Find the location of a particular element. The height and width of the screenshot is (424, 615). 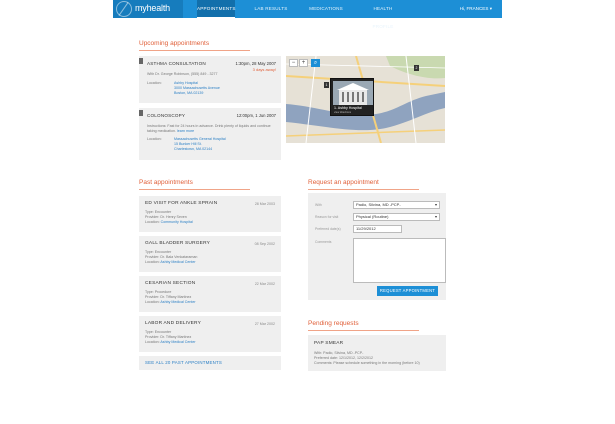

pending-request-with: With: Padio, Silvina, MD -PCP- is located at coordinates (339, 353).